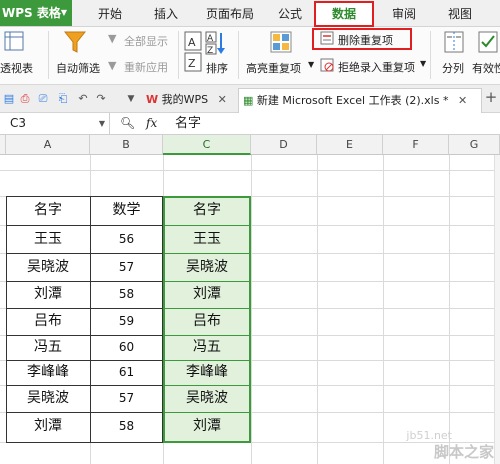 The image size is (500, 464). Describe the element at coordinates (75, 42) in the screenshot. I see `filter-icon` at that location.